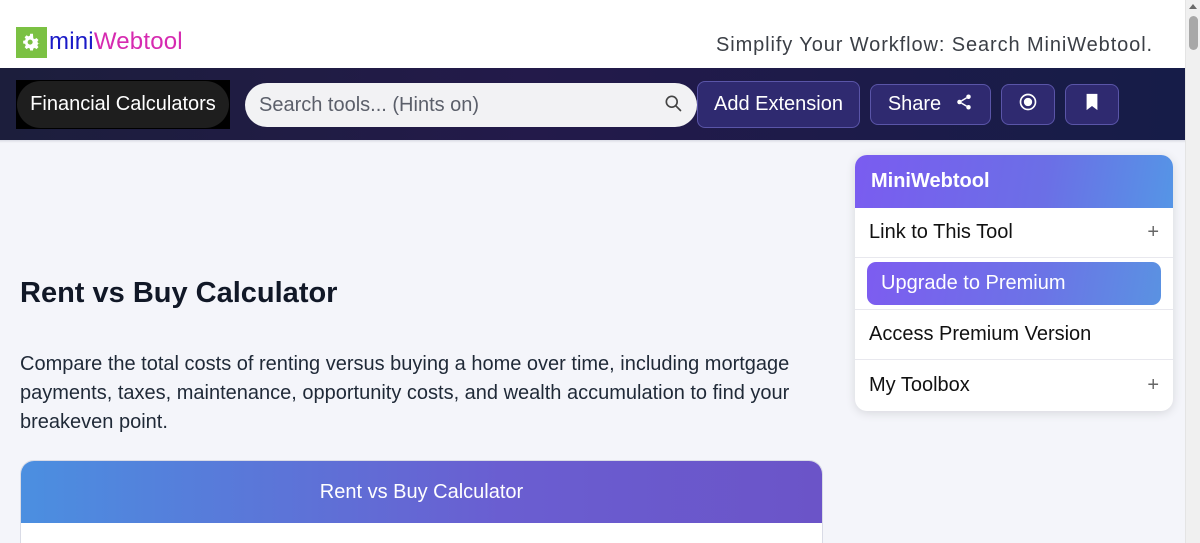 The height and width of the screenshot is (543, 1200). Describe the element at coordinates (964, 105) in the screenshot. I see `share-icon` at that location.